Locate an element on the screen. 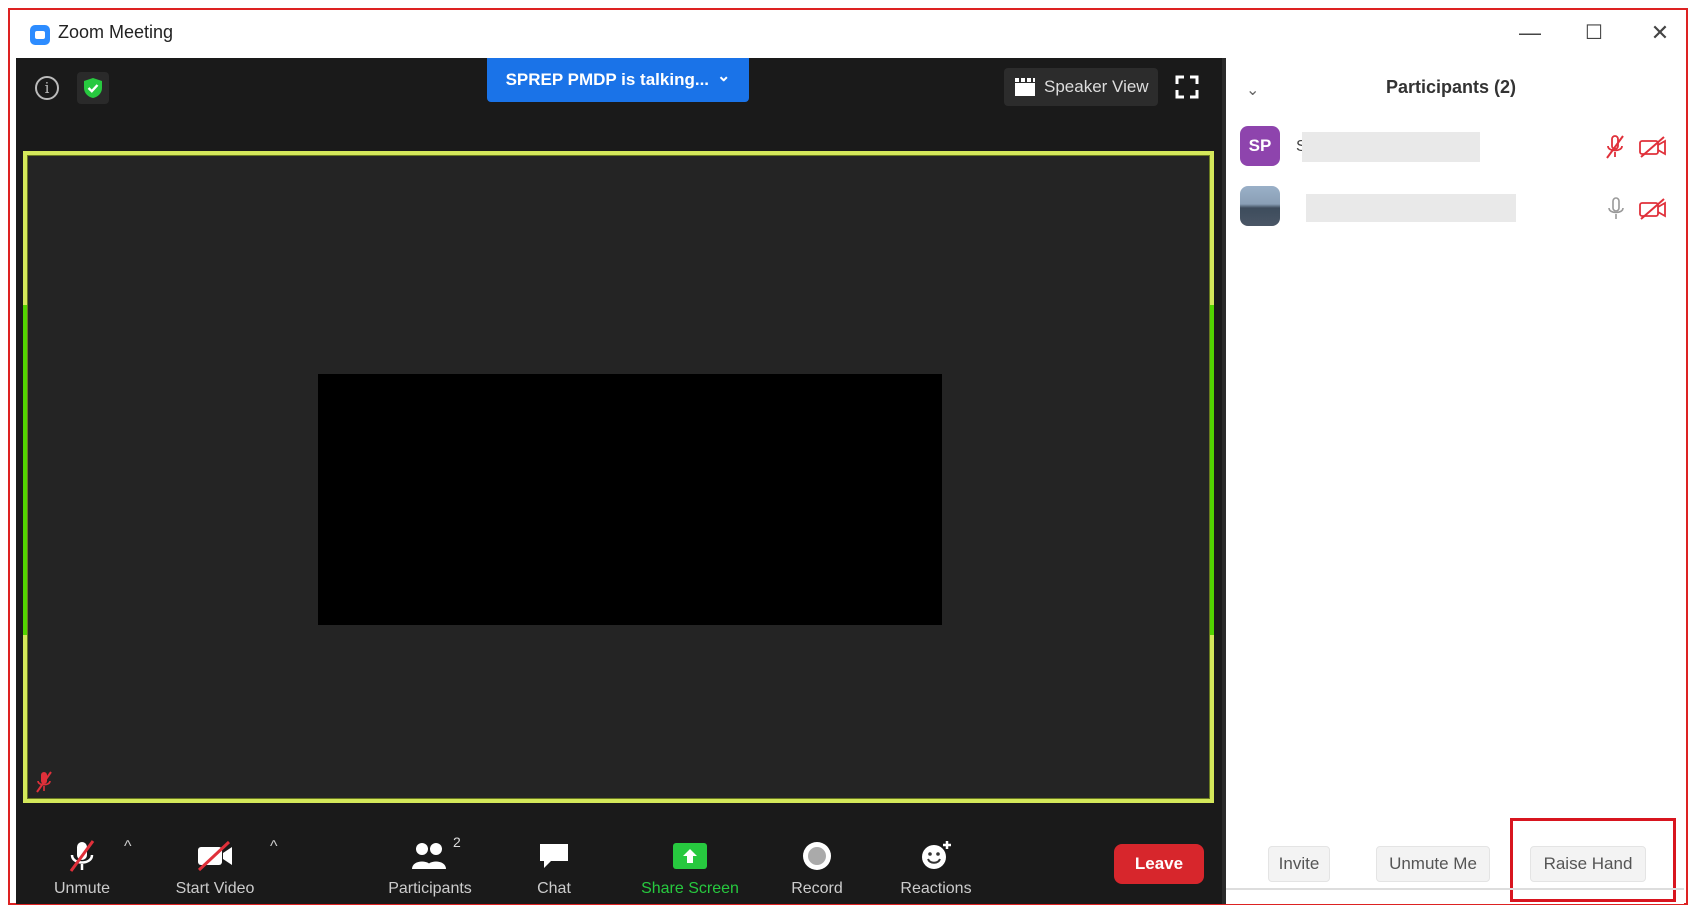  shield-icon is located at coordinates (93, 88).